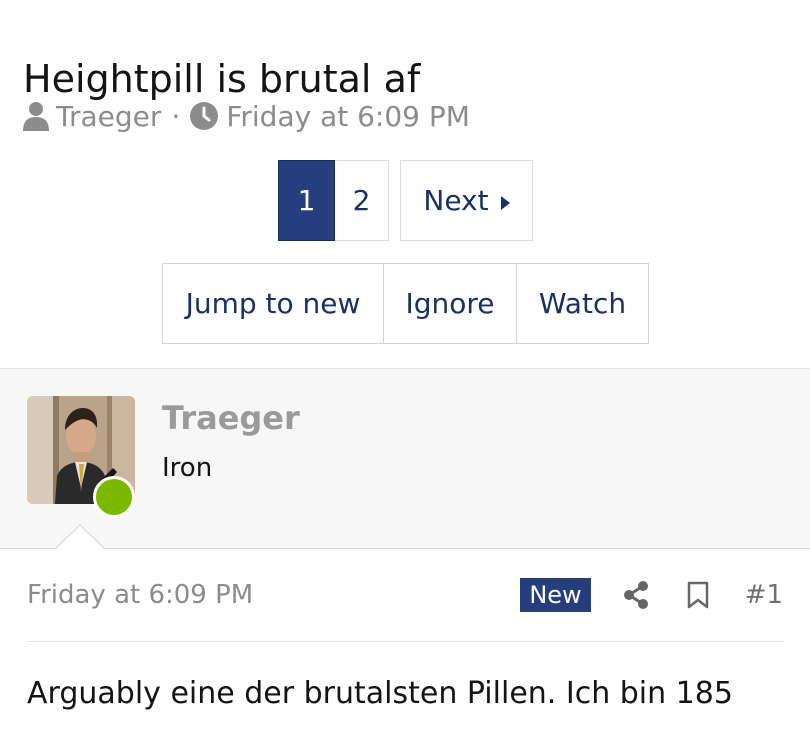 The height and width of the screenshot is (729, 810). Describe the element at coordinates (456, 200) in the screenshot. I see `next-page-label: Next` at that location.